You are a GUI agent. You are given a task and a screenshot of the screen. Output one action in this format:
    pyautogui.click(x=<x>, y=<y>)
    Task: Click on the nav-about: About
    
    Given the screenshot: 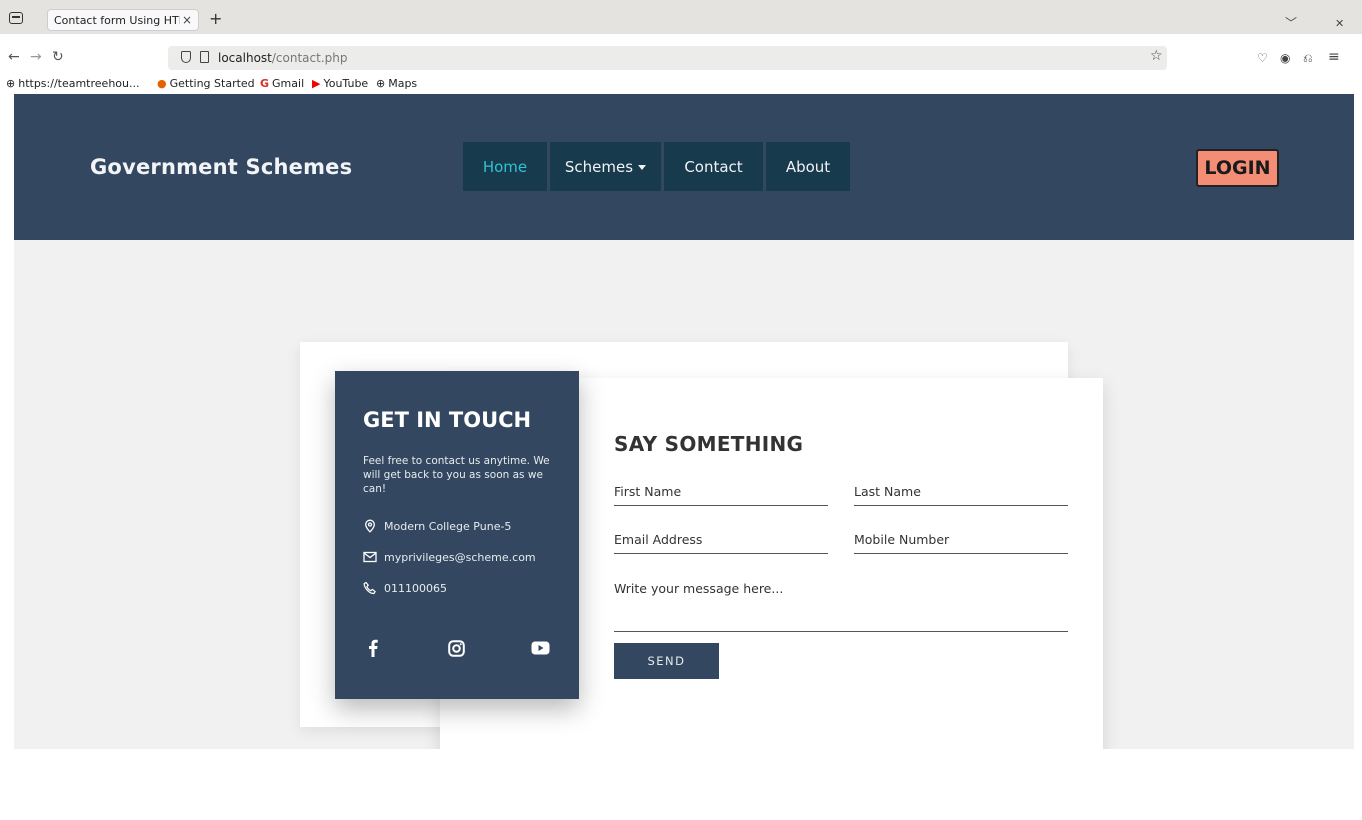 What is the action you would take?
    pyautogui.click(x=808, y=166)
    